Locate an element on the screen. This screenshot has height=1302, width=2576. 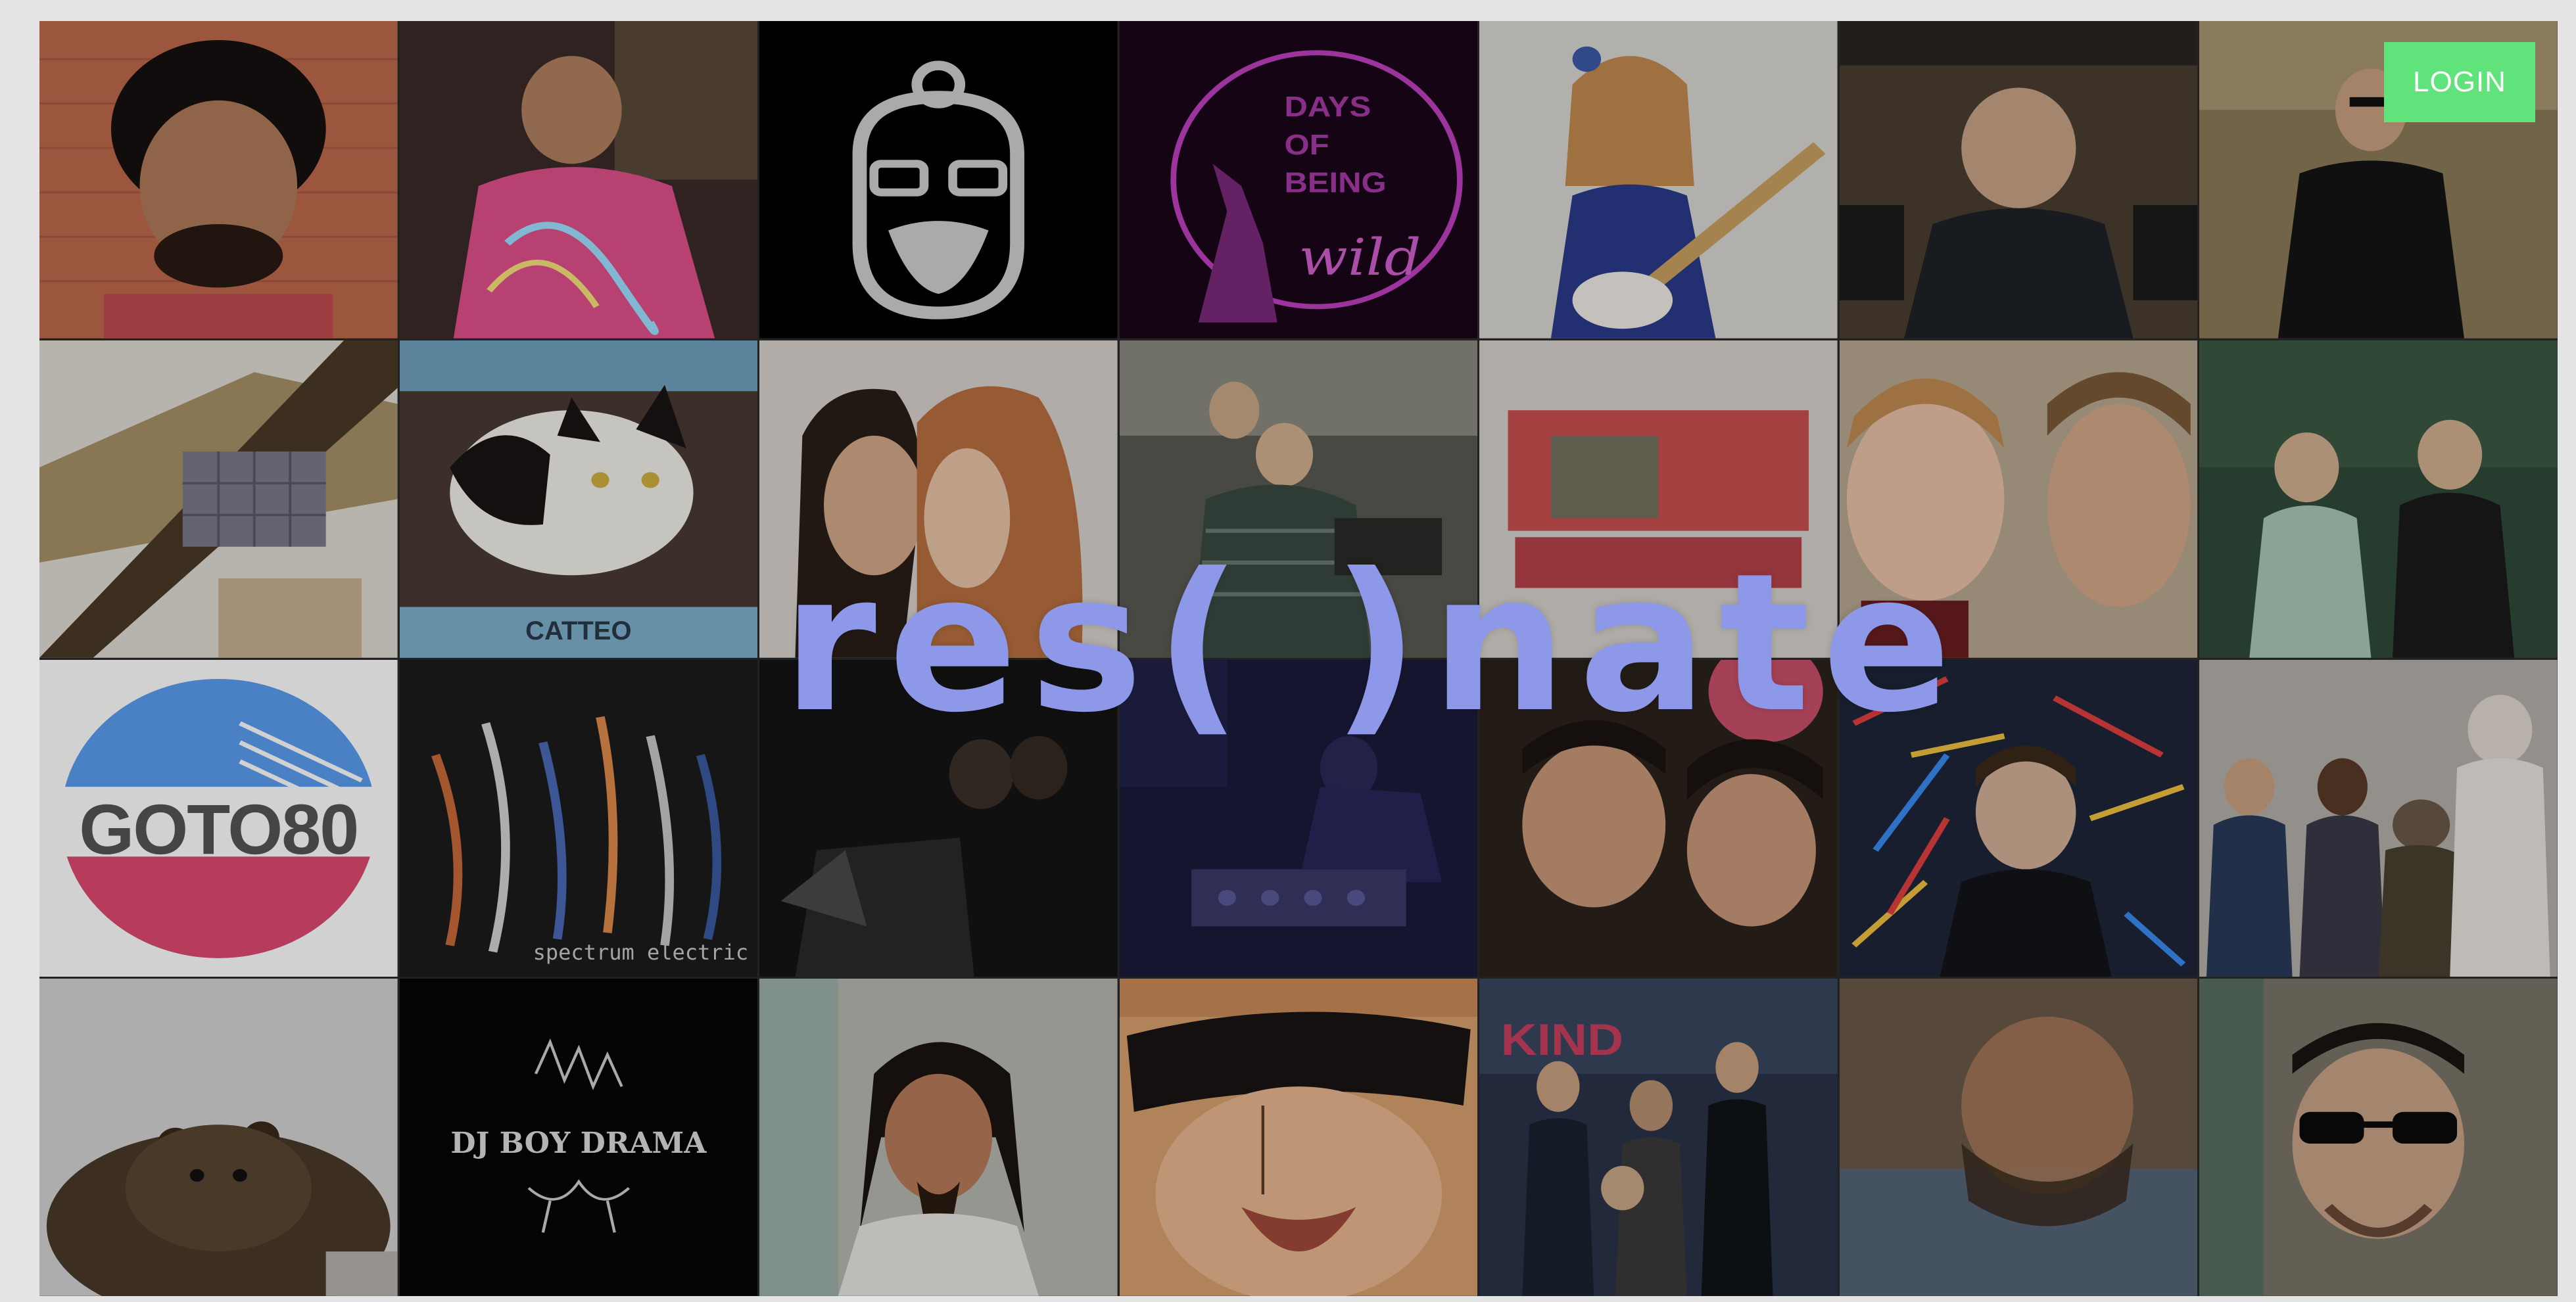
tile-goto80-logo: GOTO80 is located at coordinates (219, 818).